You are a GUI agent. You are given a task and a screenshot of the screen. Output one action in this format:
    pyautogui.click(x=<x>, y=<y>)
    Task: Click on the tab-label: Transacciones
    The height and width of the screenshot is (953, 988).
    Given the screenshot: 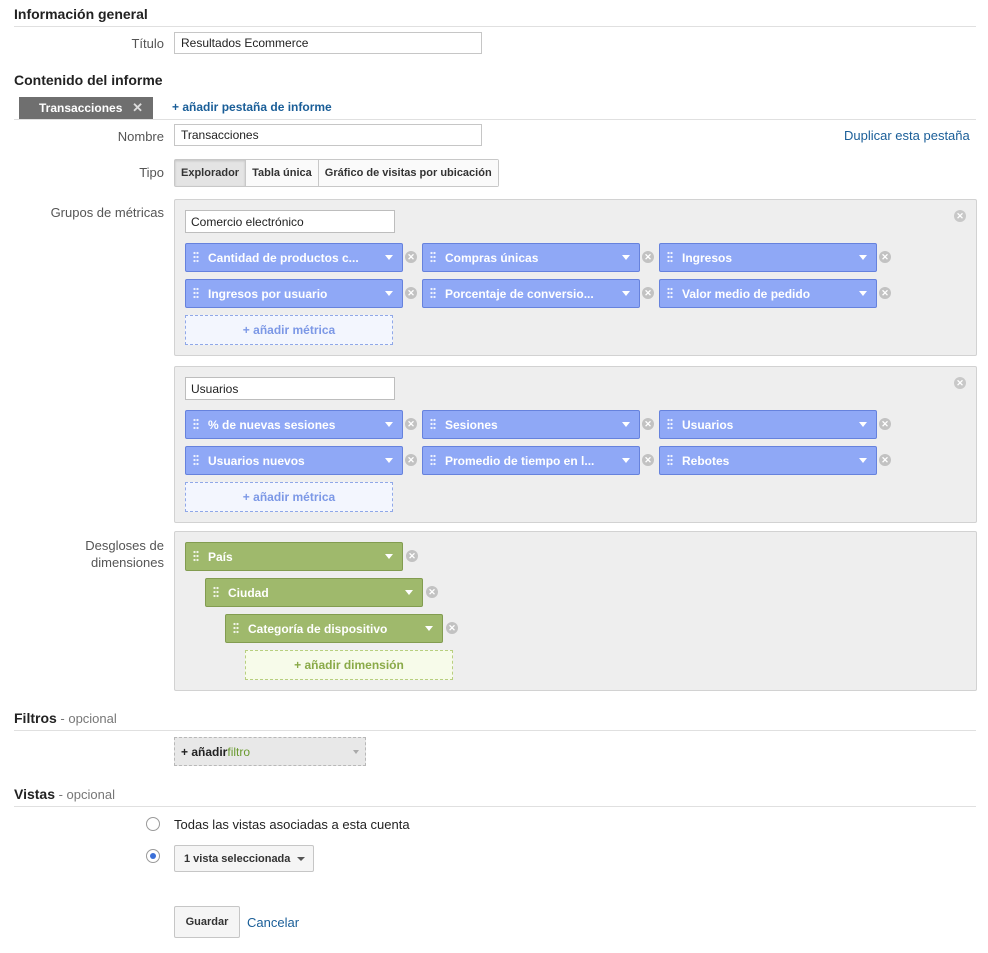 What is the action you would take?
    pyautogui.click(x=81, y=108)
    